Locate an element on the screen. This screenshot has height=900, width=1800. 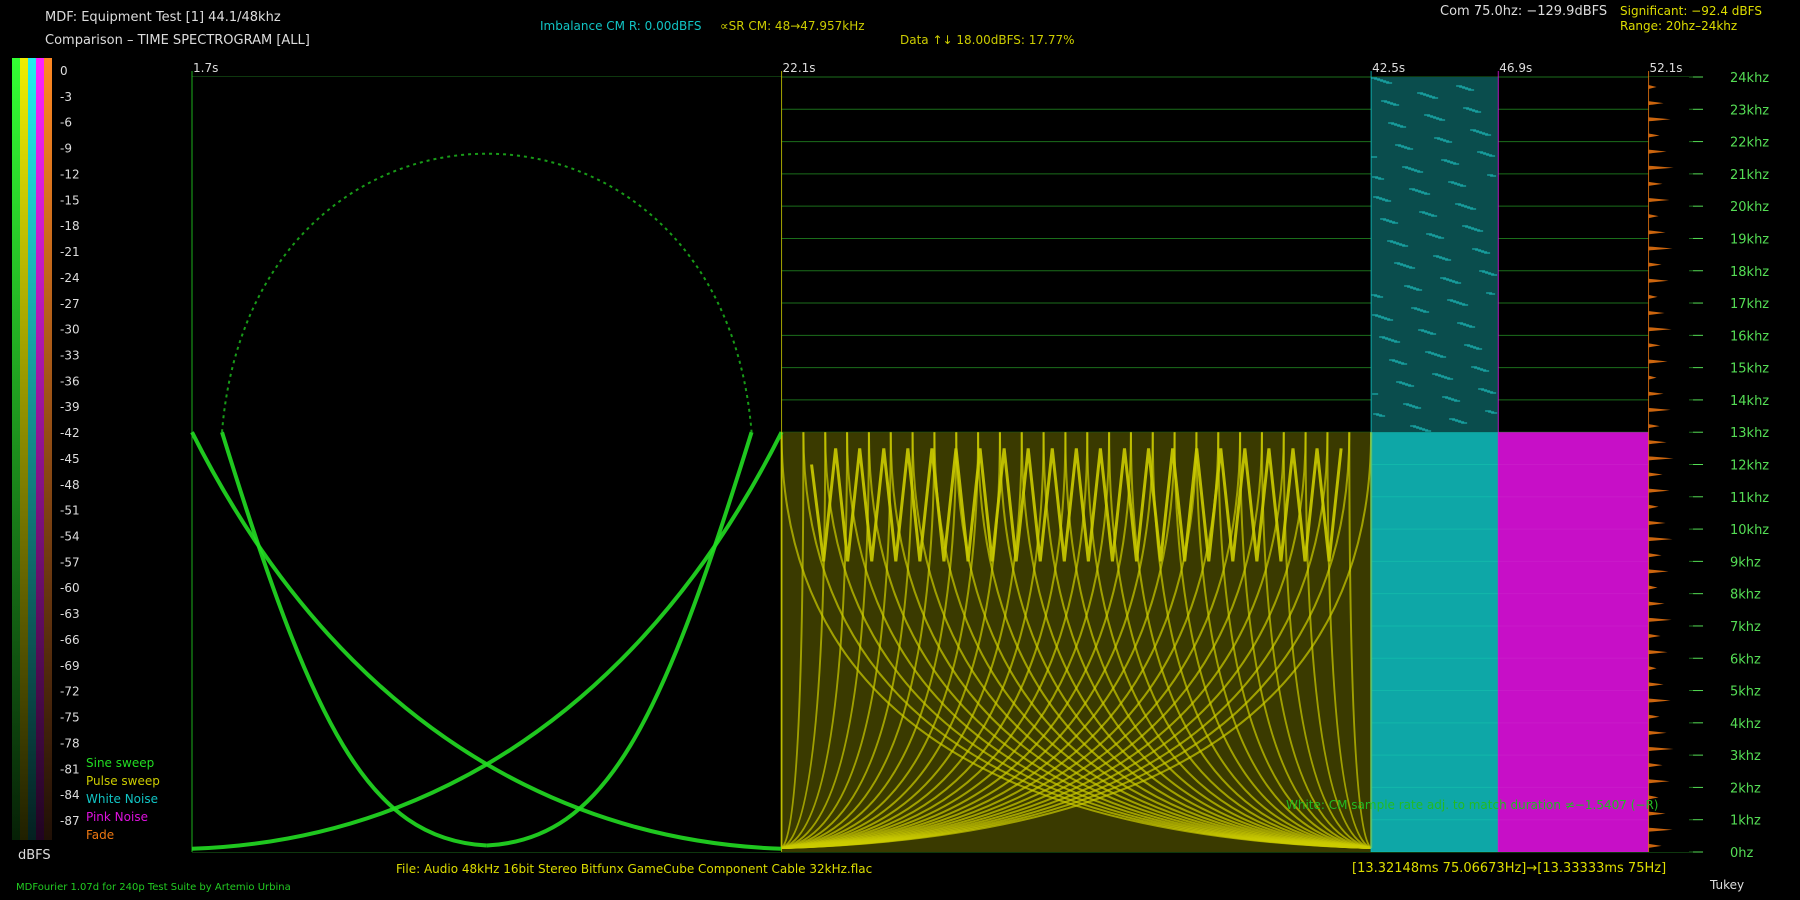
colorbar-tick-label: -24 is located at coordinates (70, 278).